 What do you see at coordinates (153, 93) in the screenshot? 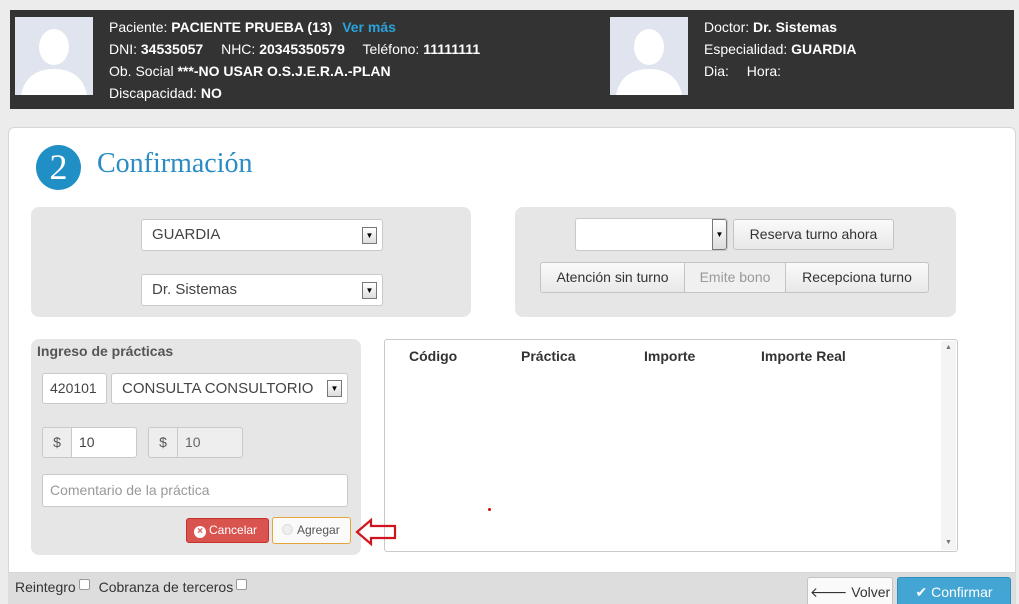
I see `discapacidad-label: Discapacidad:` at bounding box center [153, 93].